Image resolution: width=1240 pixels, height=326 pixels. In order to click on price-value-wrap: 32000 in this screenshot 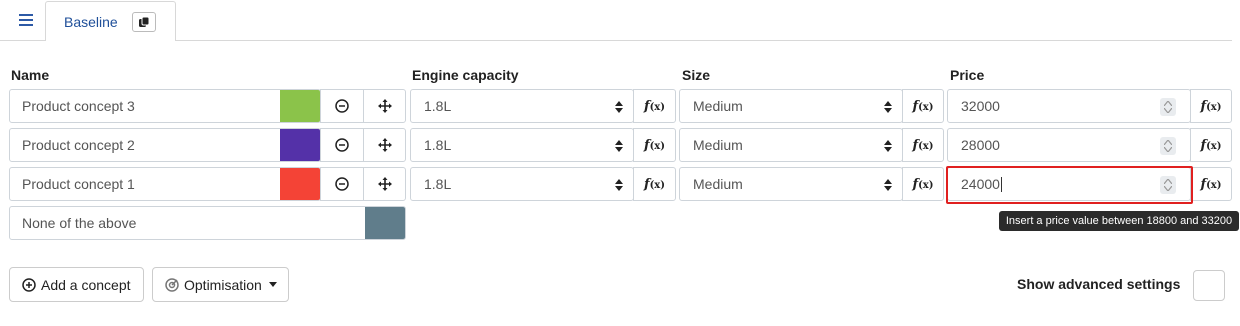, I will do `click(980, 106)`.